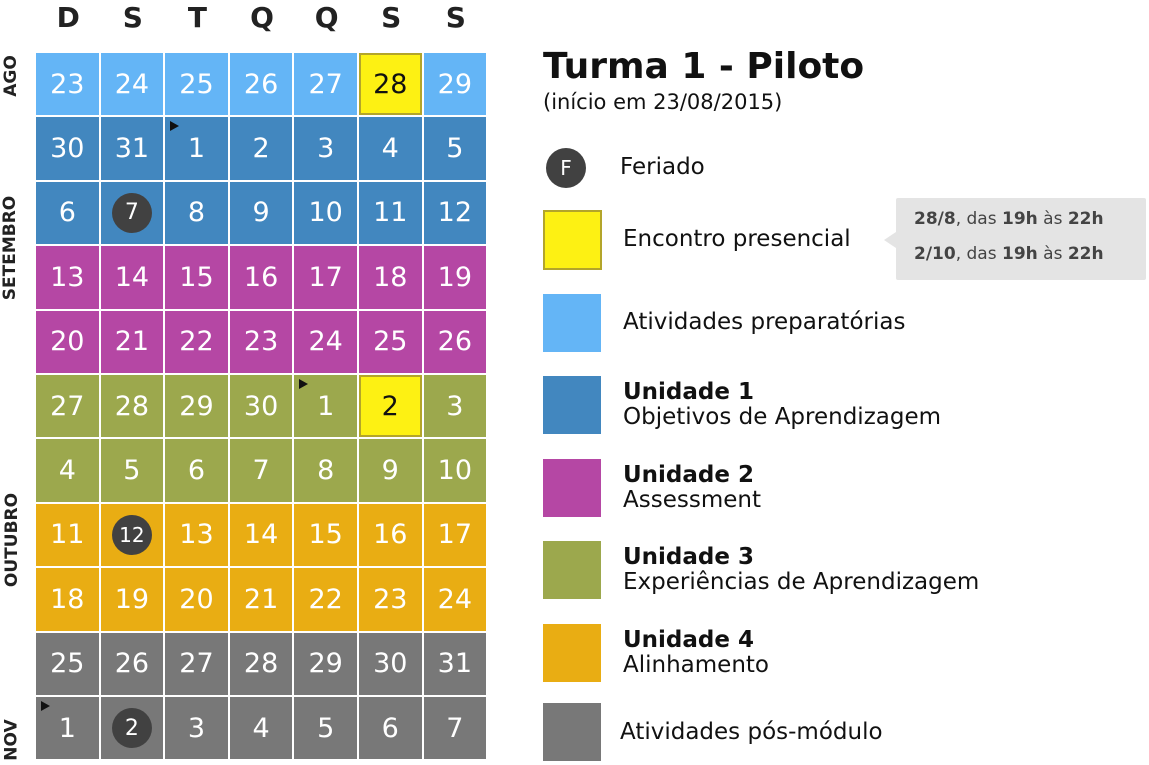 The image size is (1149, 765). I want to click on day-number: 3, so click(196, 728).